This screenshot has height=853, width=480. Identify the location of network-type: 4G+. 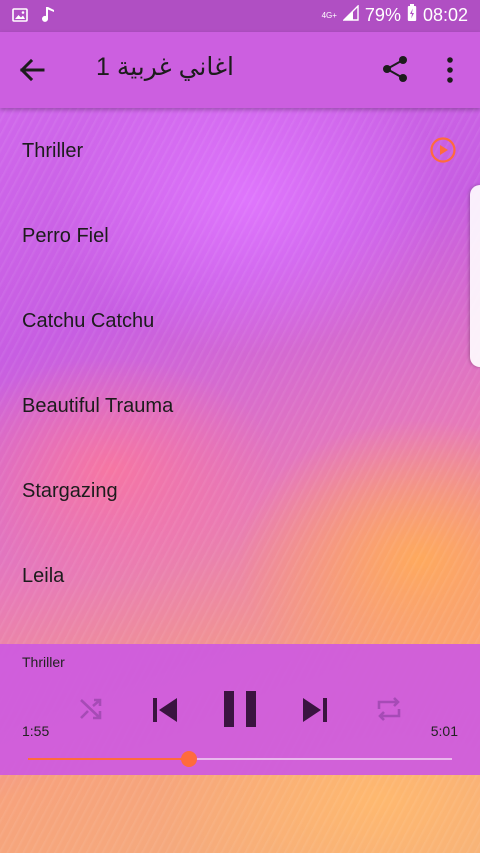
(329, 15).